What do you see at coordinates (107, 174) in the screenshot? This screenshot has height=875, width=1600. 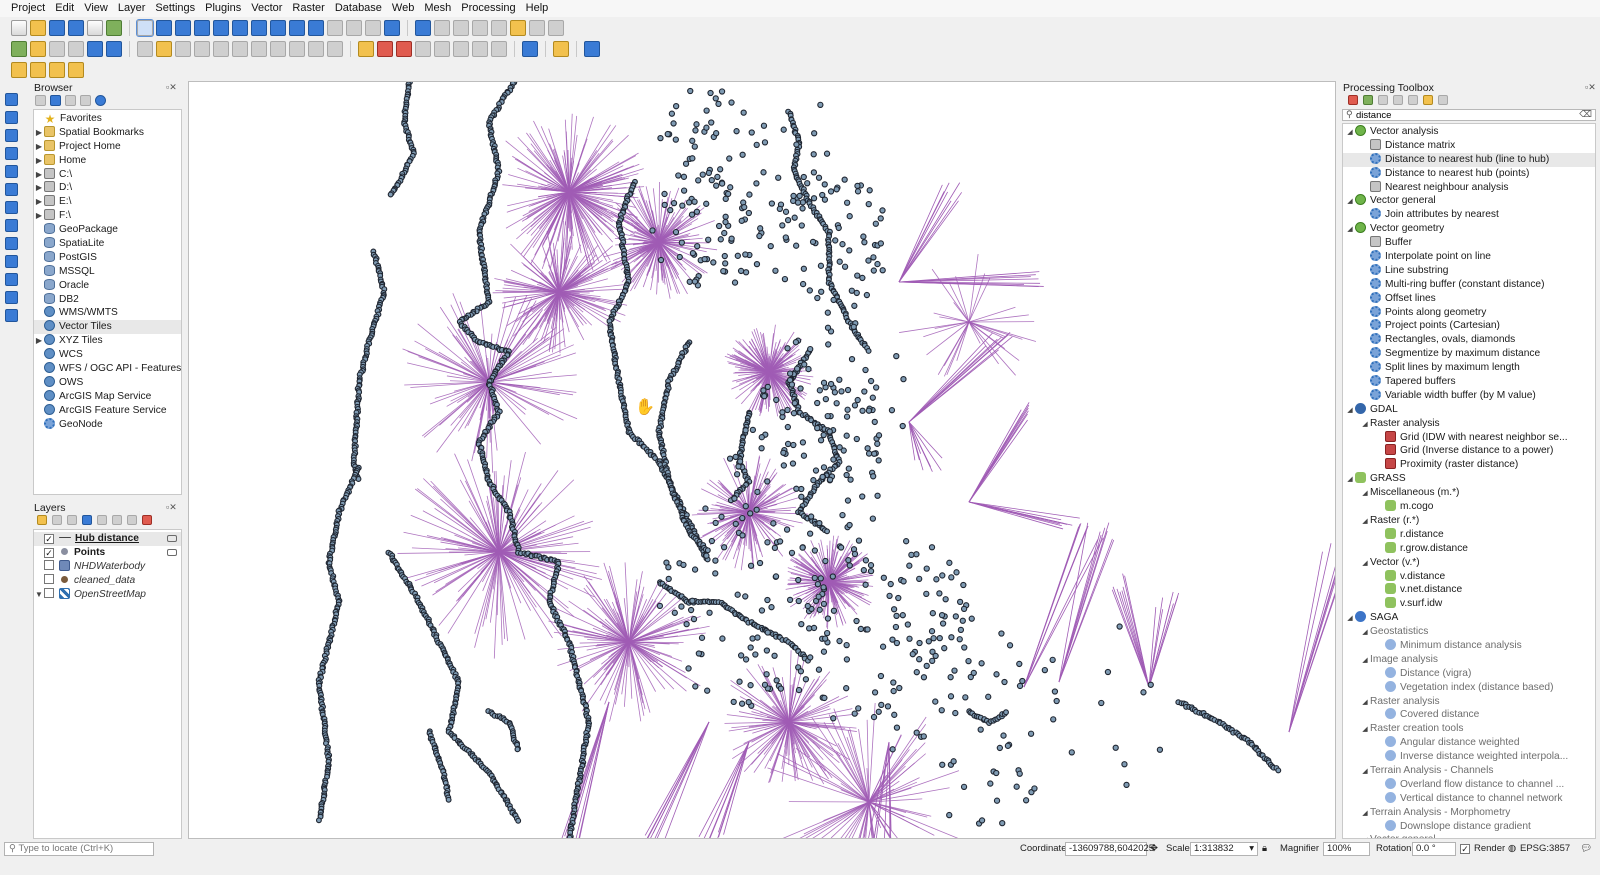 I see `browser-item: ▶ C:\` at bounding box center [107, 174].